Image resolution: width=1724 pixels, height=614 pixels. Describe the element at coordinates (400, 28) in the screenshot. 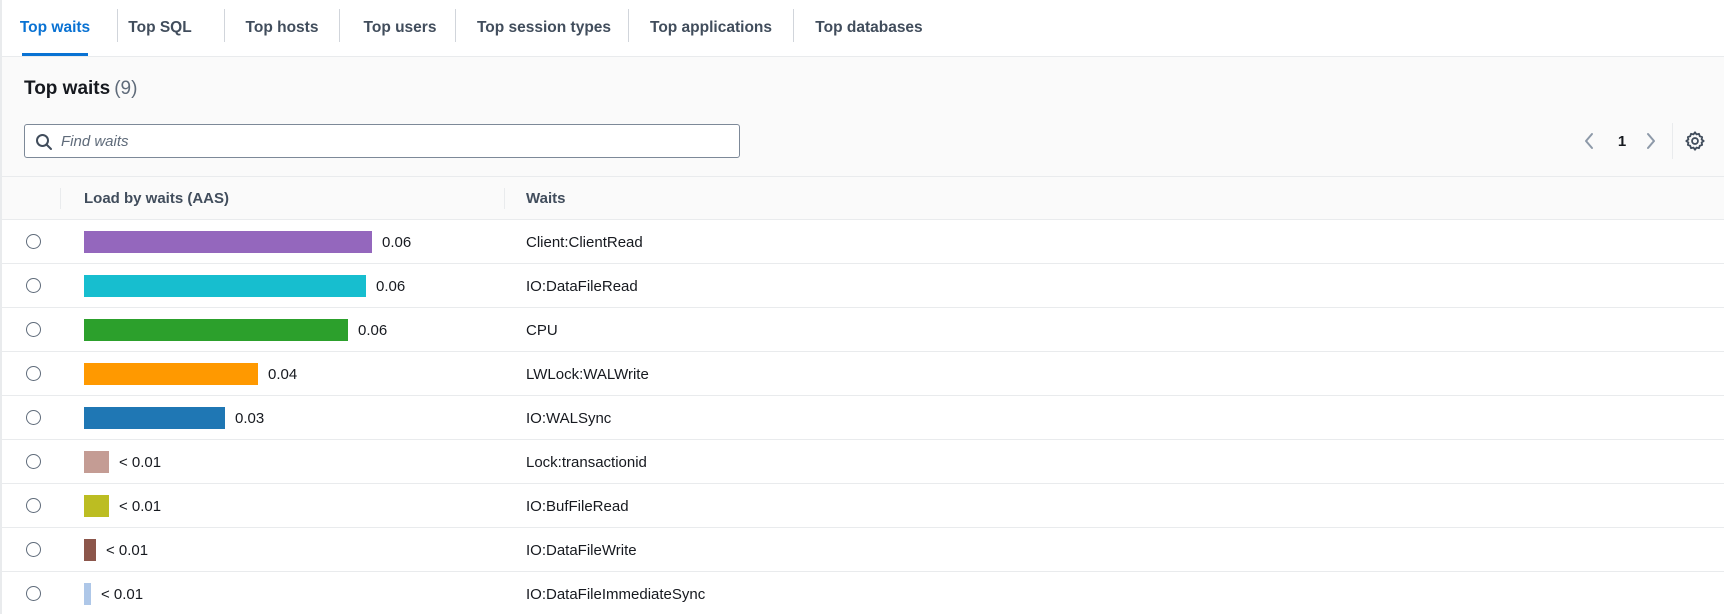

I see `tab-top-users: Top users` at that location.